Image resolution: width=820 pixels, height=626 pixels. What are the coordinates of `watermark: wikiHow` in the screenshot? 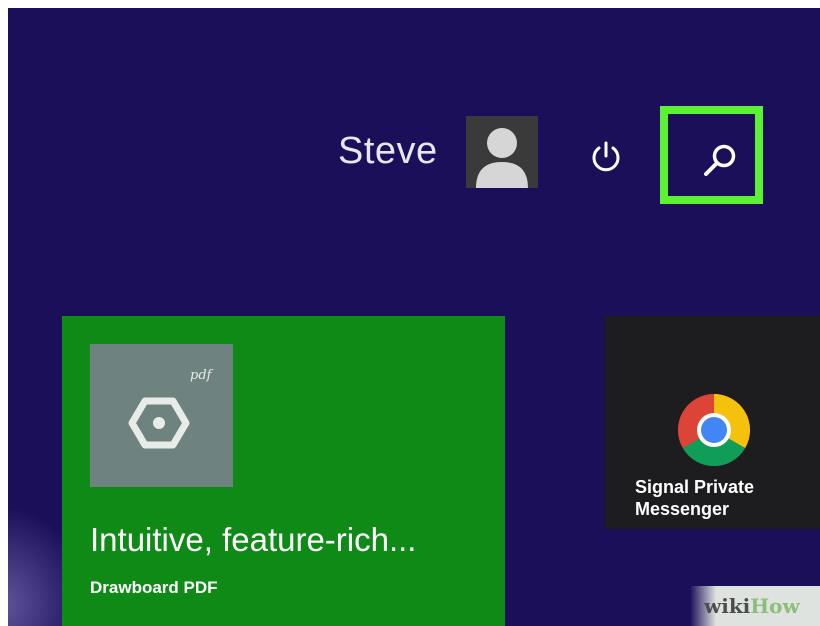 It's located at (755, 606).